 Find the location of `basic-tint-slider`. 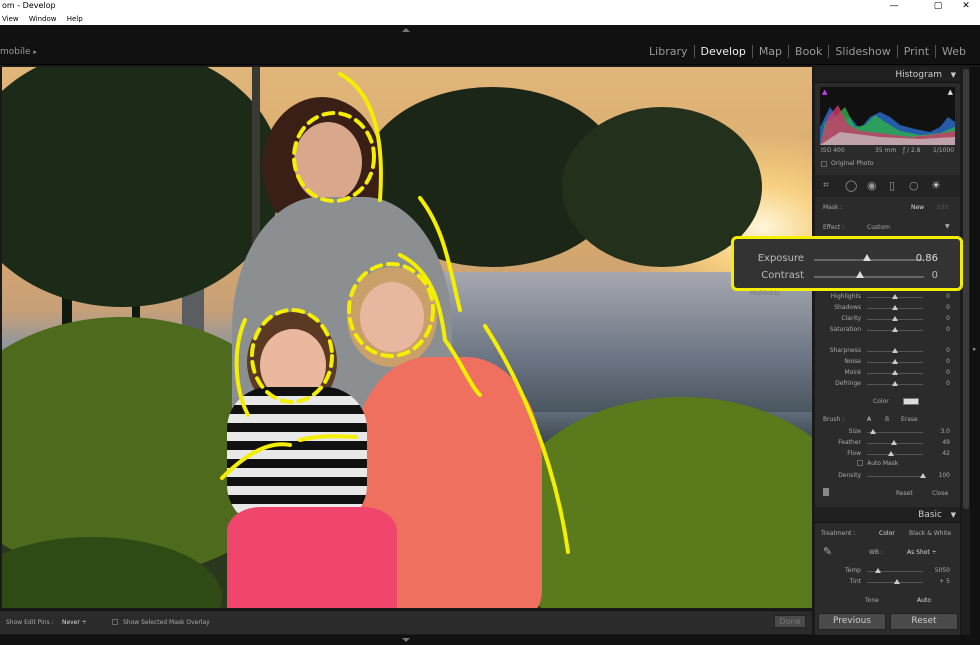

basic-tint-slider is located at coordinates (895, 581).